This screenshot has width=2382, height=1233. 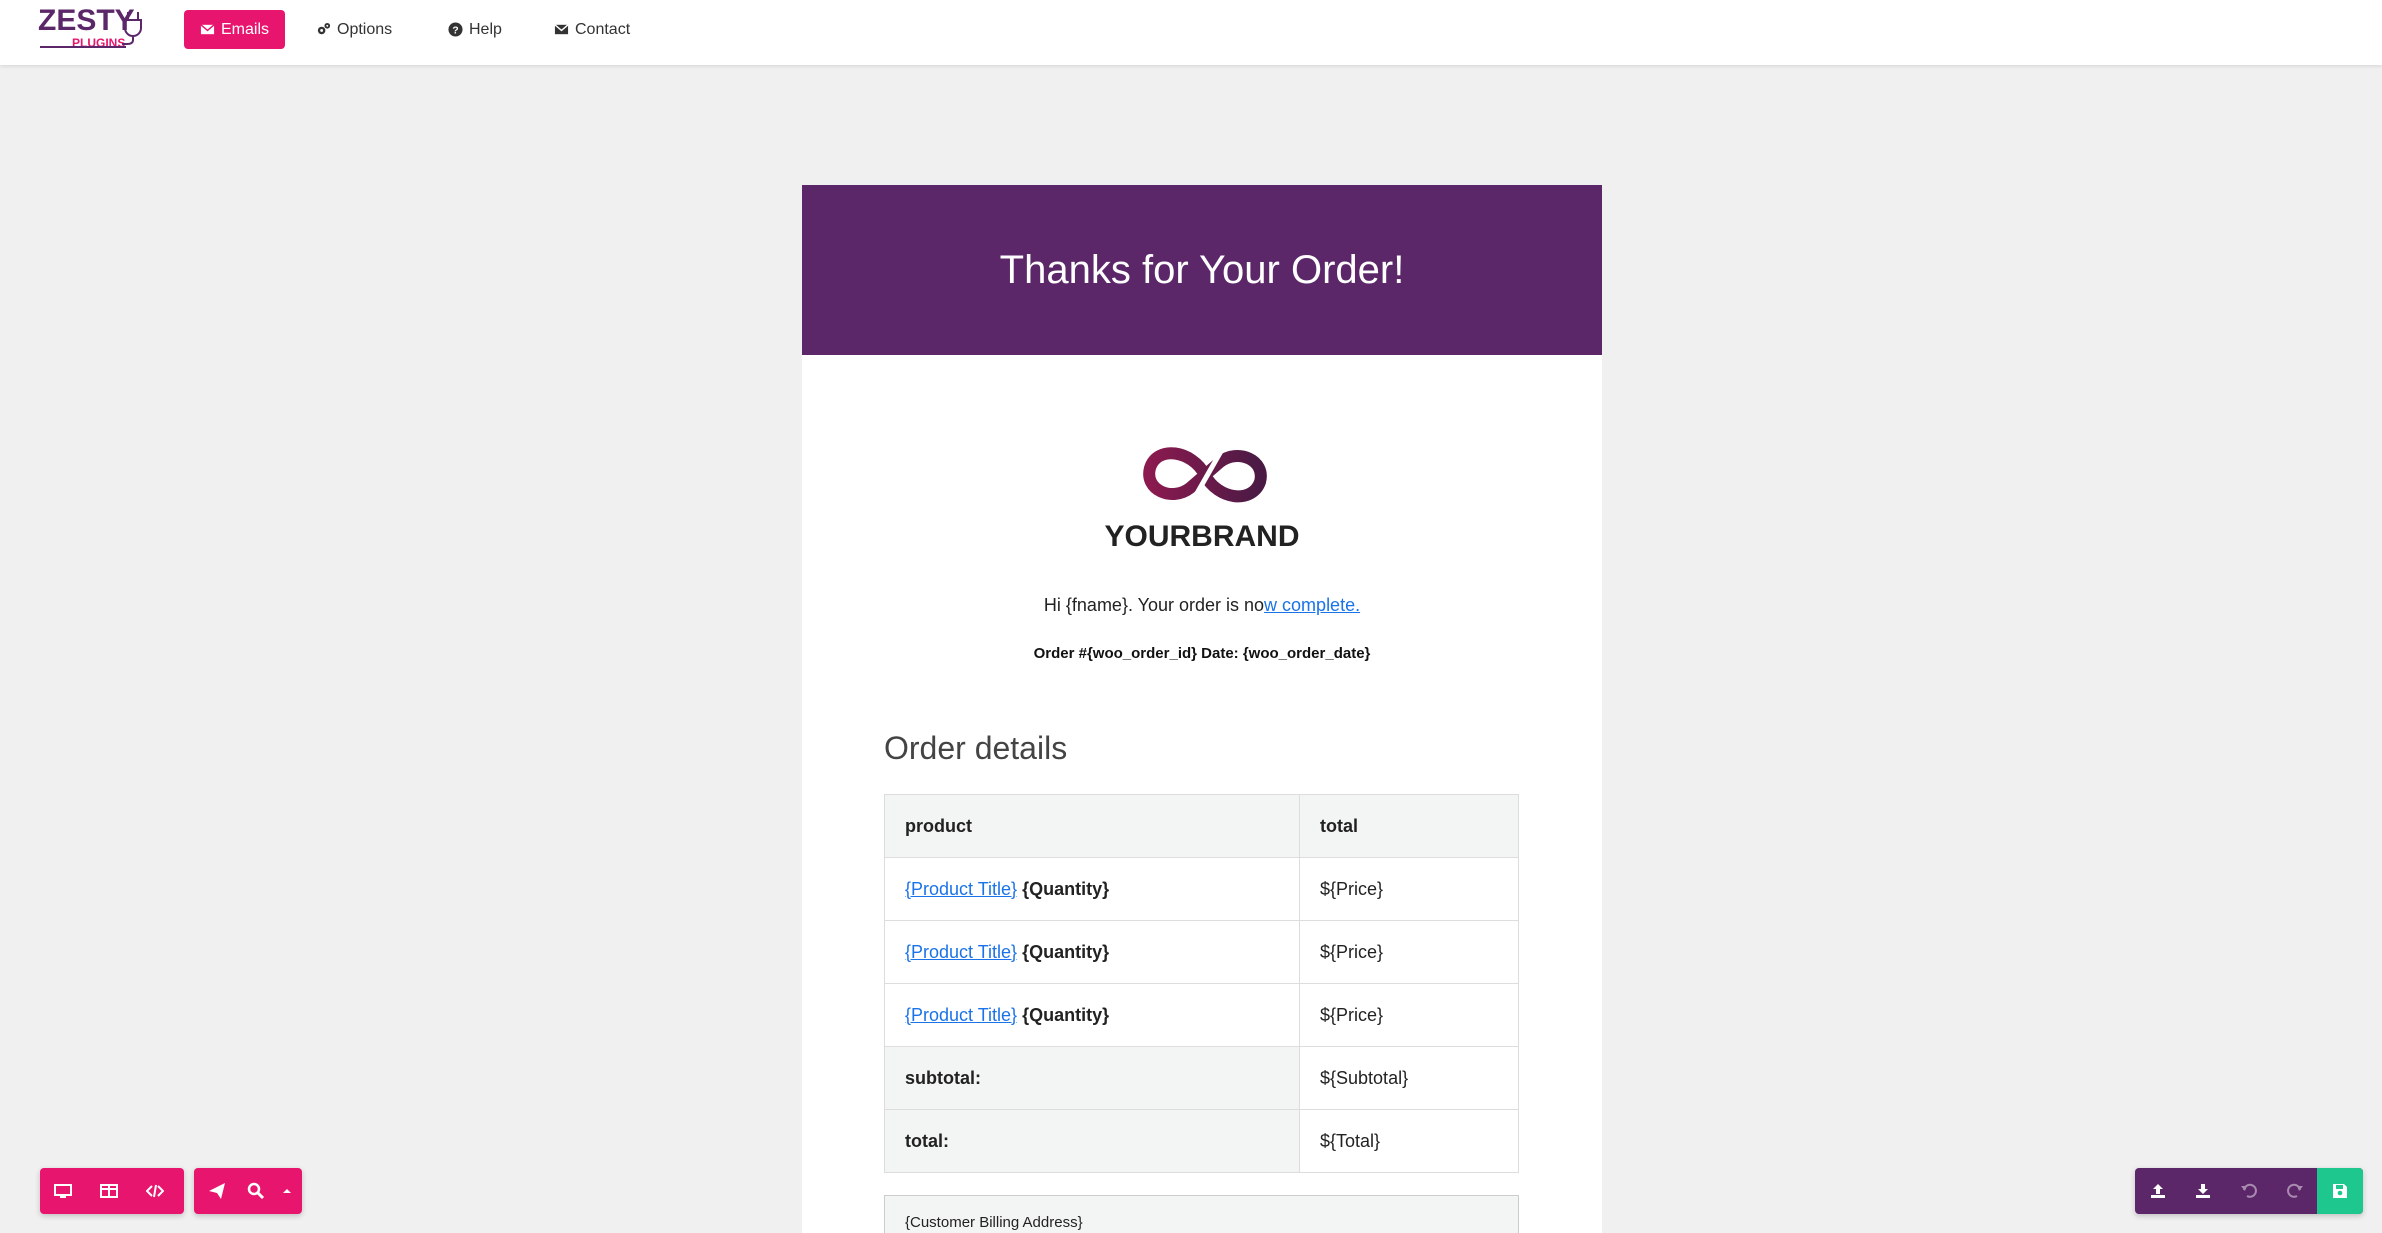 What do you see at coordinates (324, 28) in the screenshot?
I see `cogs-icon` at bounding box center [324, 28].